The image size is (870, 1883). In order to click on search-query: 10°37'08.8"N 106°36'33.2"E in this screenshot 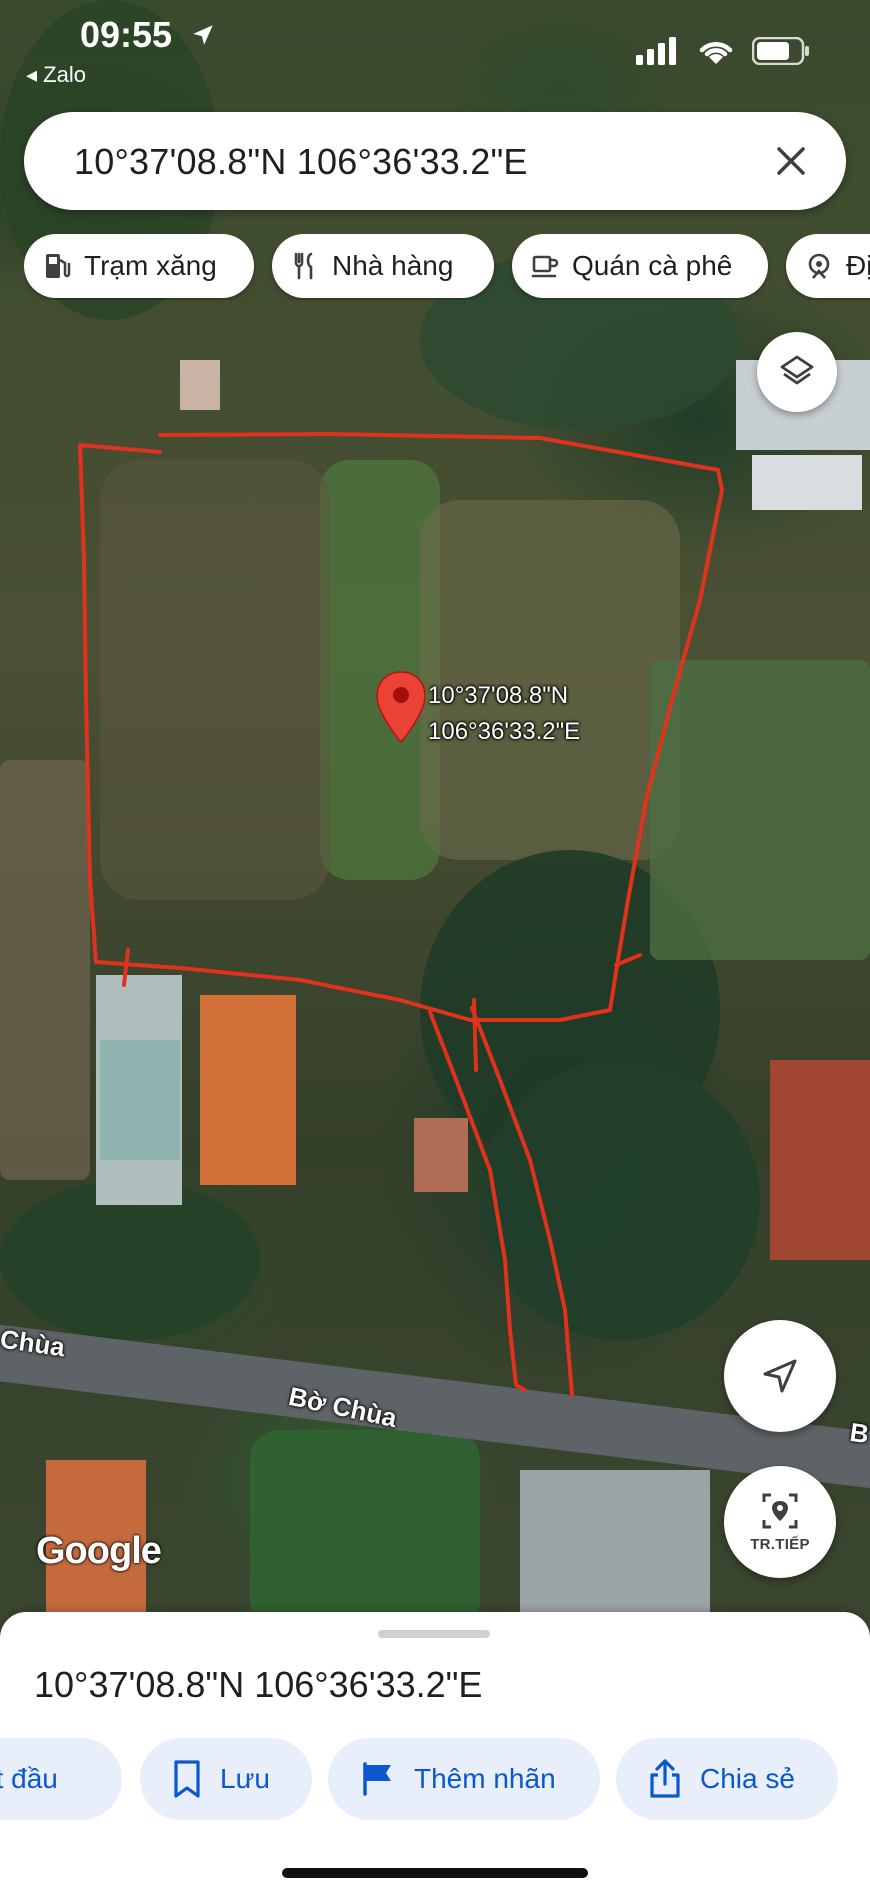, I will do `click(301, 162)`.